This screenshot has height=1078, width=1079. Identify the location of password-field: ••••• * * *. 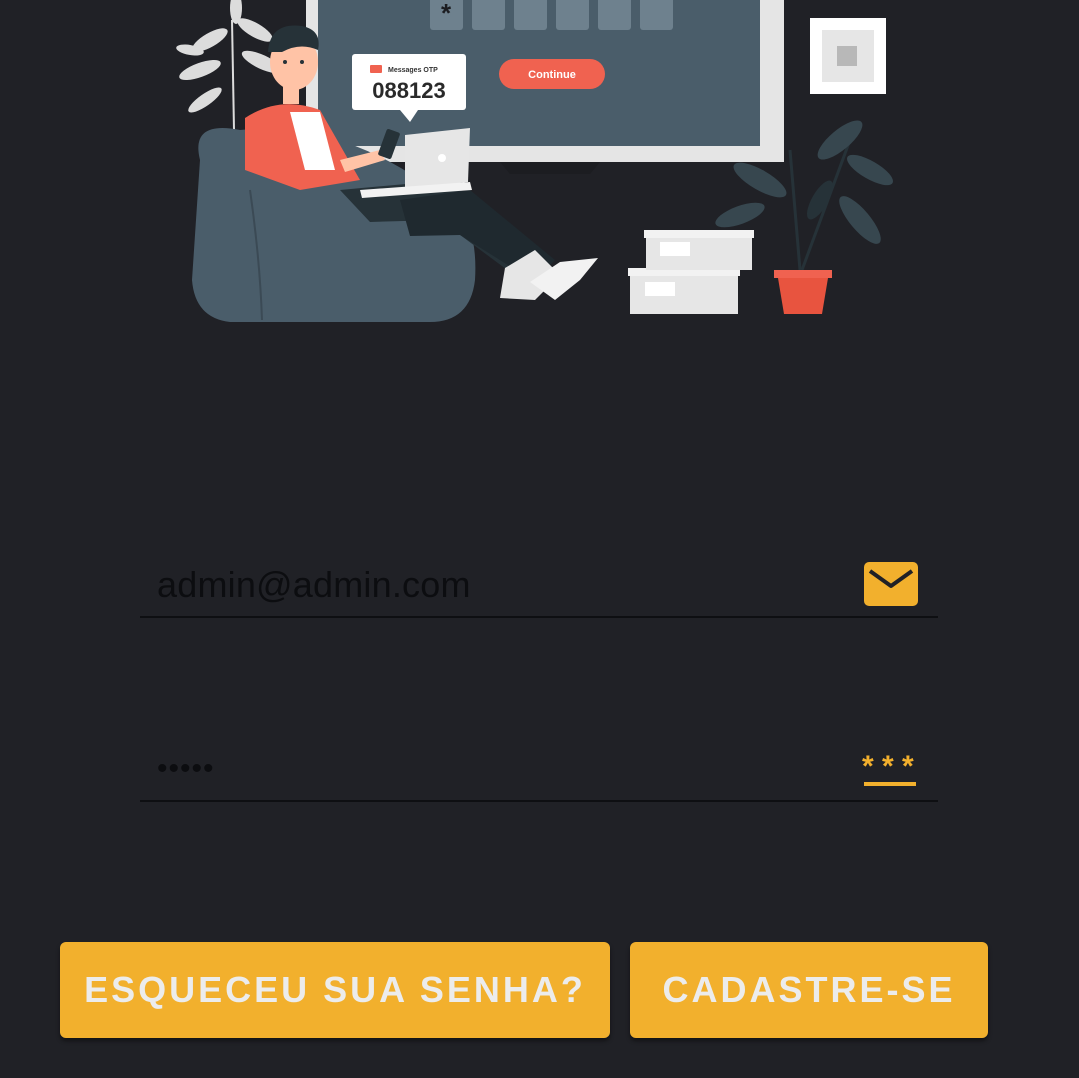
(539, 771).